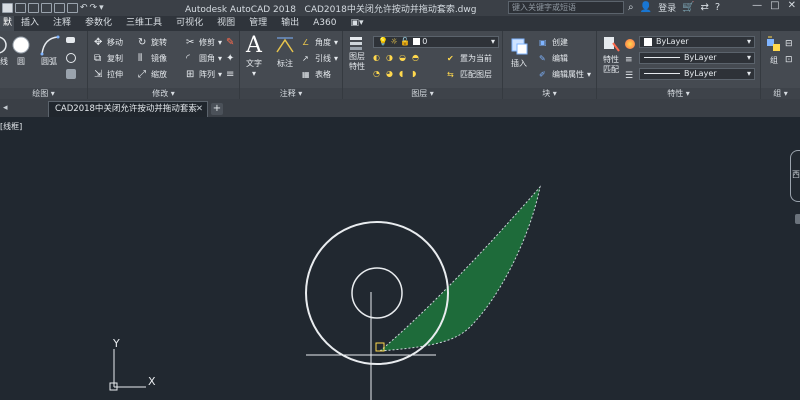 Image resolution: width=800 pixels, height=400 pixels. Describe the element at coordinates (98, 23) in the screenshot. I see `tab-parametric: 参数化` at that location.